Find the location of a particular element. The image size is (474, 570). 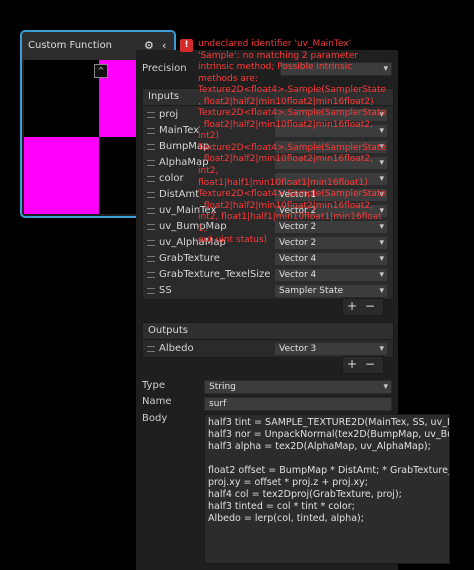

remove-output-button: − is located at coordinates (370, 364).